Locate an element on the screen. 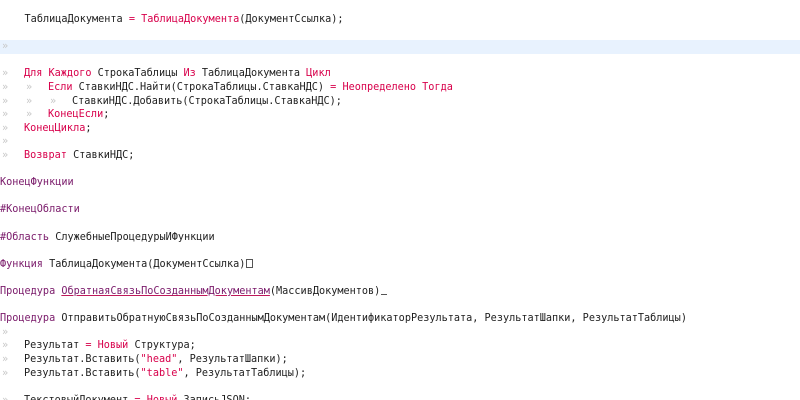 The height and width of the screenshot is (400, 800). code-line: #КонецОбласти is located at coordinates (400, 210).